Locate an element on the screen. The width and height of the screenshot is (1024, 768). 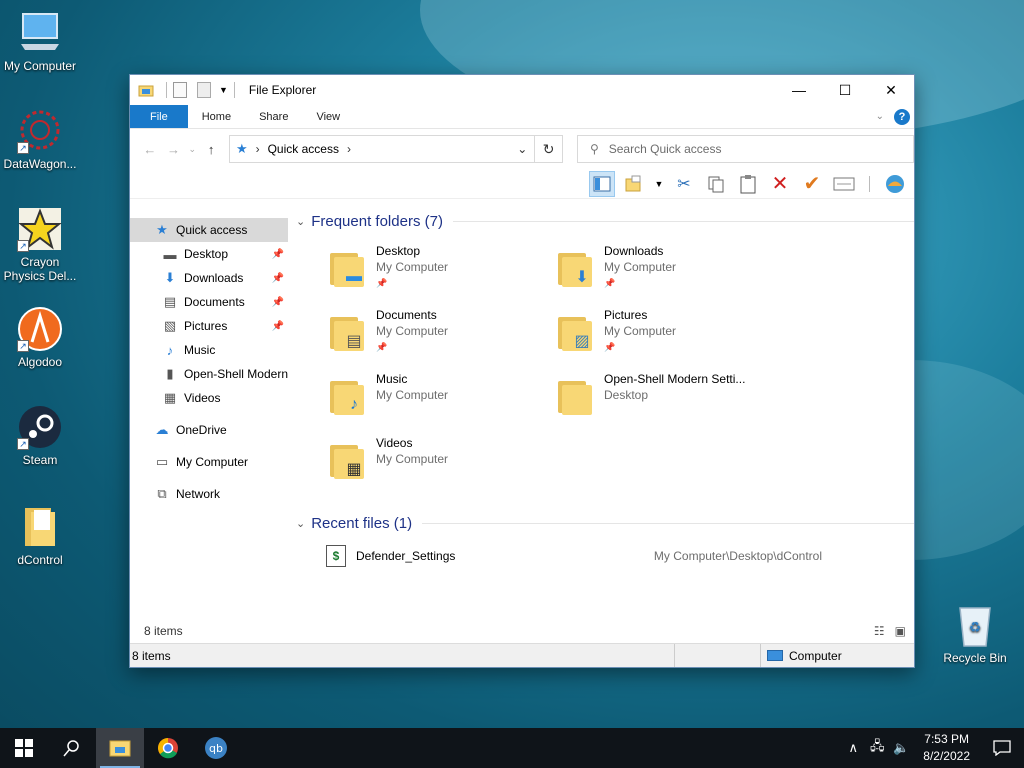
copy-icon is located at coordinates (716, 184).